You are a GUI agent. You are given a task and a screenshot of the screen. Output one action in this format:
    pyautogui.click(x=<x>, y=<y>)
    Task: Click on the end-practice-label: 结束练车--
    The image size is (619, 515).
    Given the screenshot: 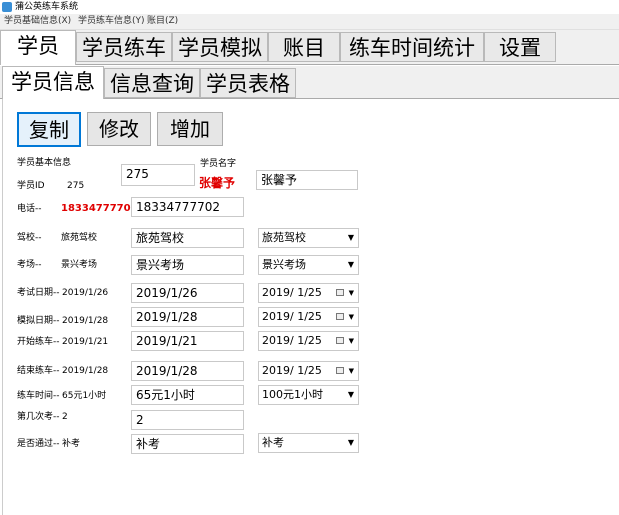 What is the action you would take?
    pyautogui.click(x=38, y=371)
    